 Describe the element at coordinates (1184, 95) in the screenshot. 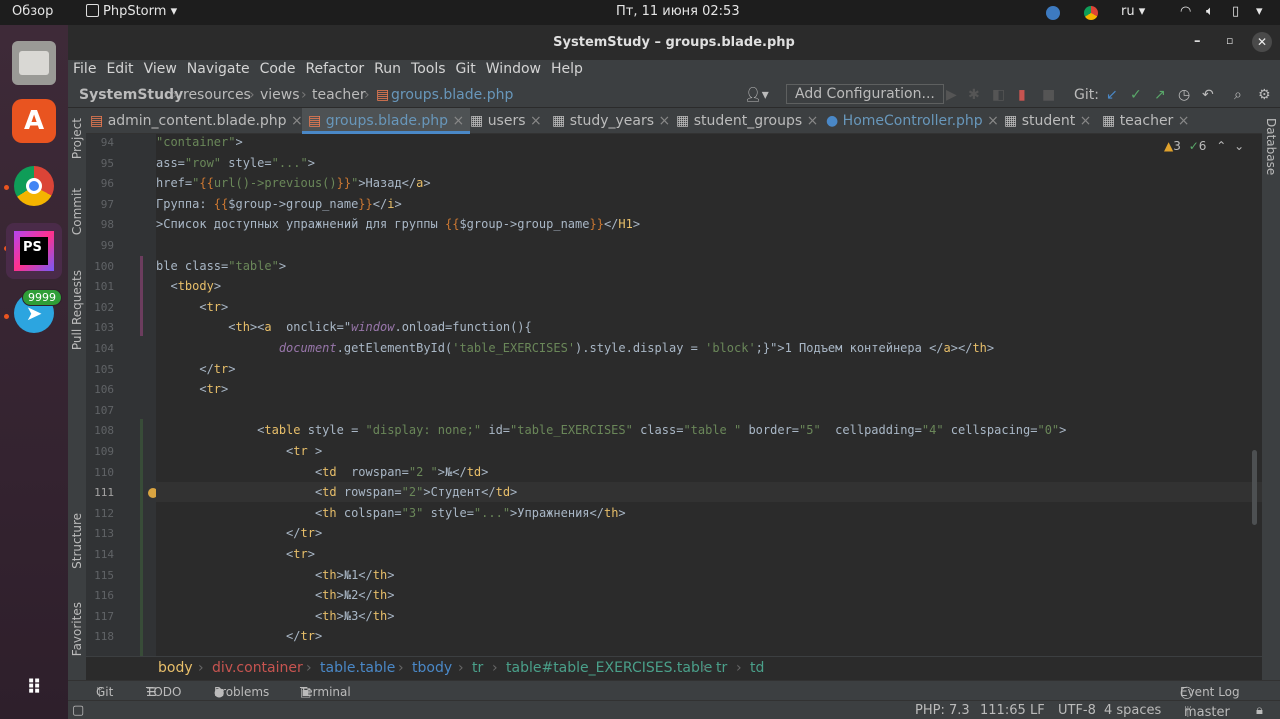

I see `git-history-icon: ◷` at that location.